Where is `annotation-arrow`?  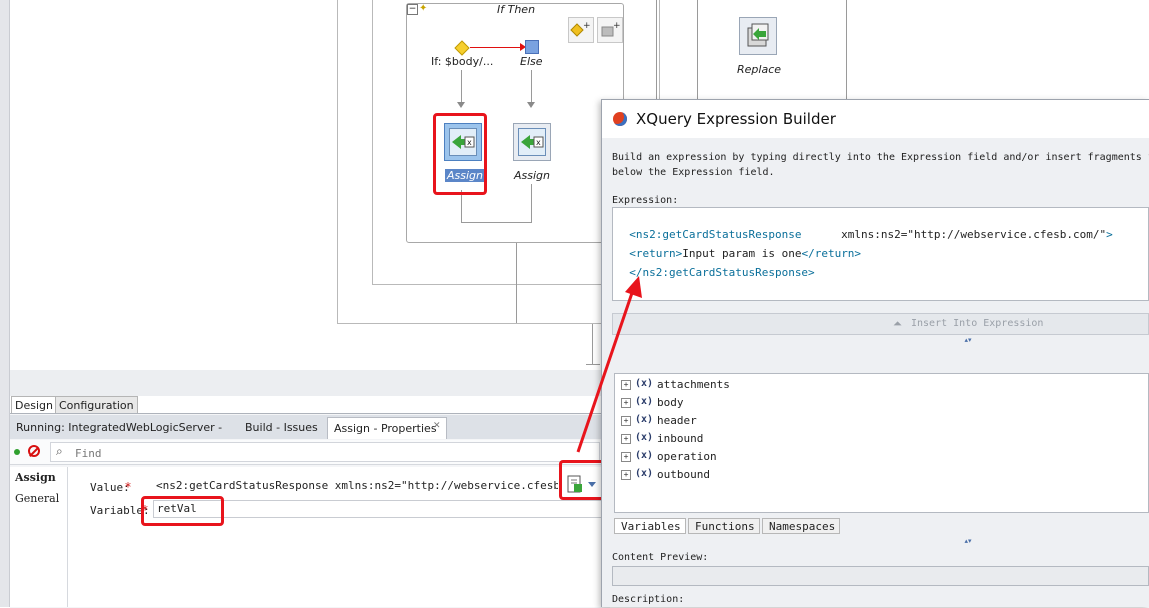
annotation-arrow is located at coordinates (605, 371).